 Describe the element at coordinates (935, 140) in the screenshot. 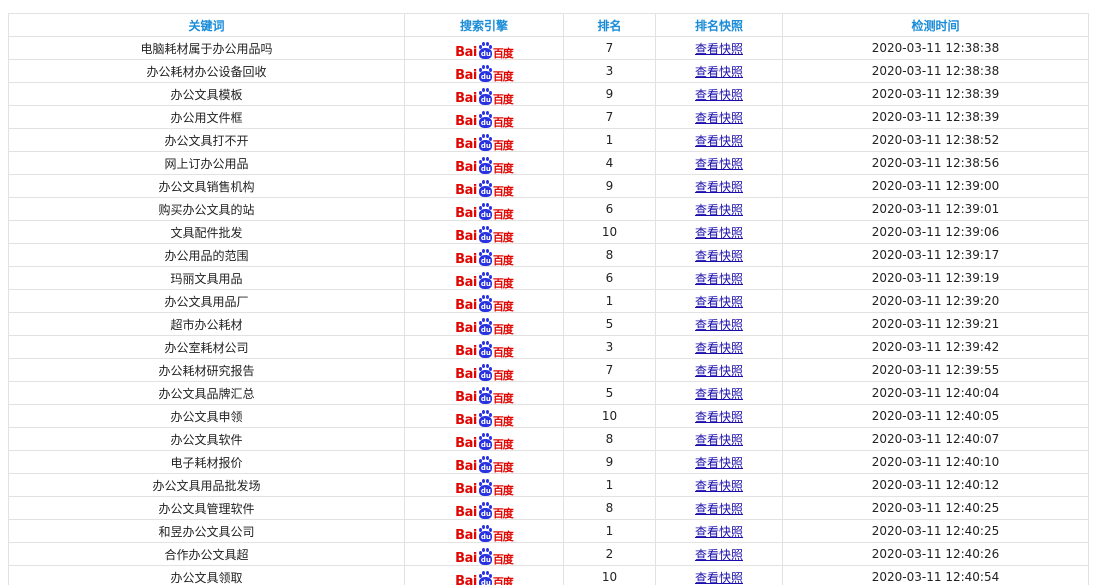

I see `check-time-cell: 2020-03-11 12:38:52` at that location.